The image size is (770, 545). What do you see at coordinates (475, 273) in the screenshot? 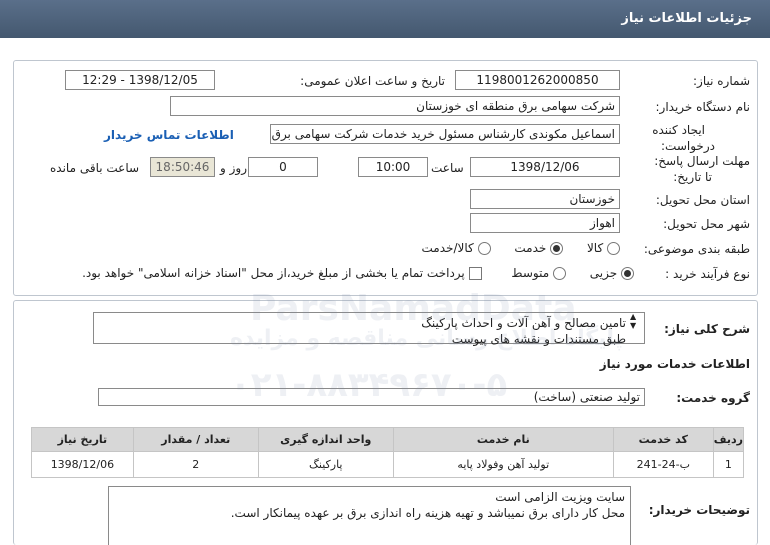
I see `treasury-payment-checkbox` at bounding box center [475, 273].